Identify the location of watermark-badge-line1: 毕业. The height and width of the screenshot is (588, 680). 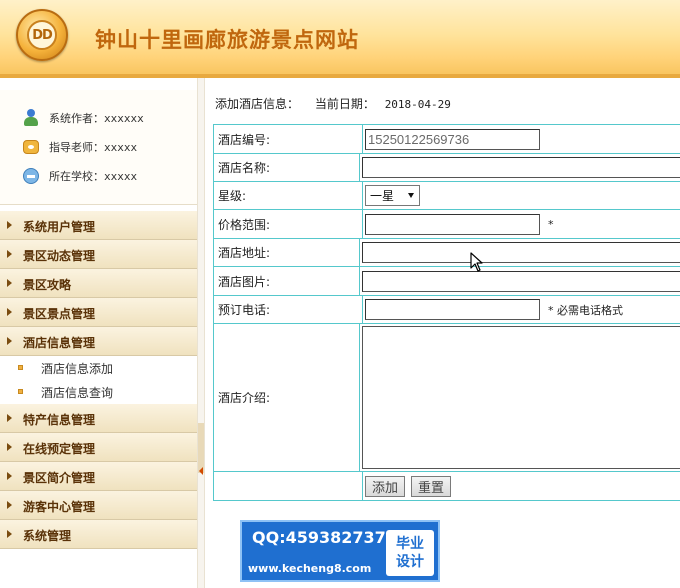
(410, 544).